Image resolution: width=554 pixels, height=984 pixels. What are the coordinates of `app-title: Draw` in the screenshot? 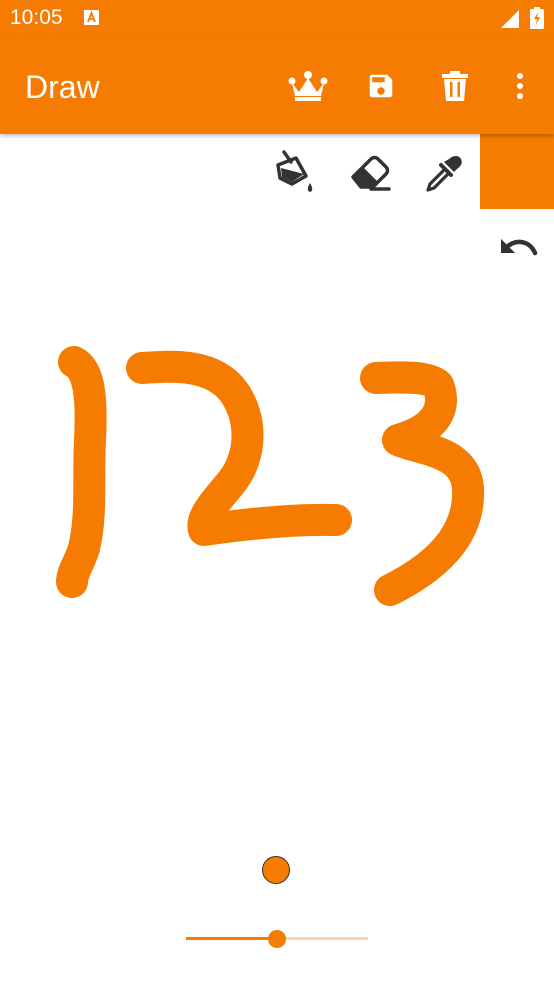 It's located at (62, 87).